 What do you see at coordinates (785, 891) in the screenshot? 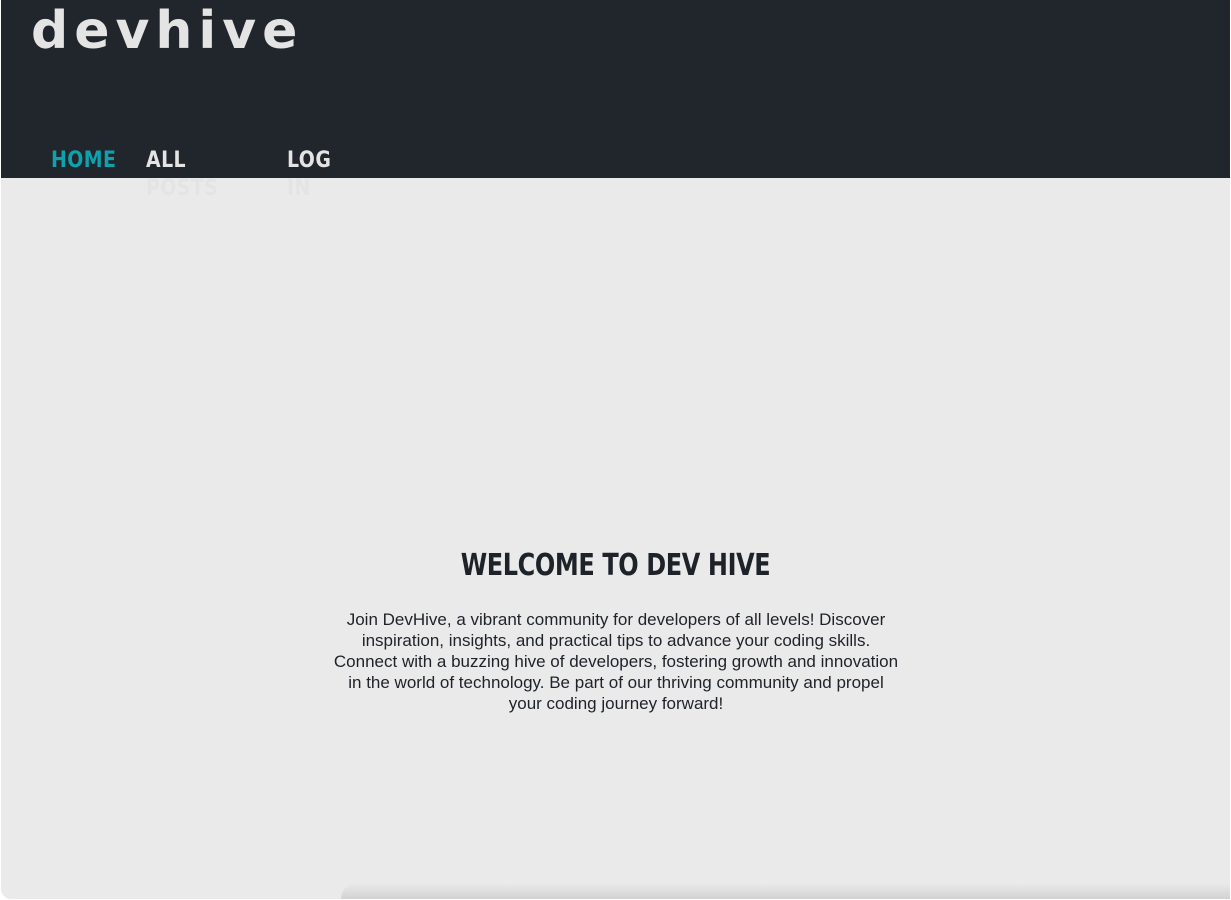
I see `bottom-shadow` at bounding box center [785, 891].